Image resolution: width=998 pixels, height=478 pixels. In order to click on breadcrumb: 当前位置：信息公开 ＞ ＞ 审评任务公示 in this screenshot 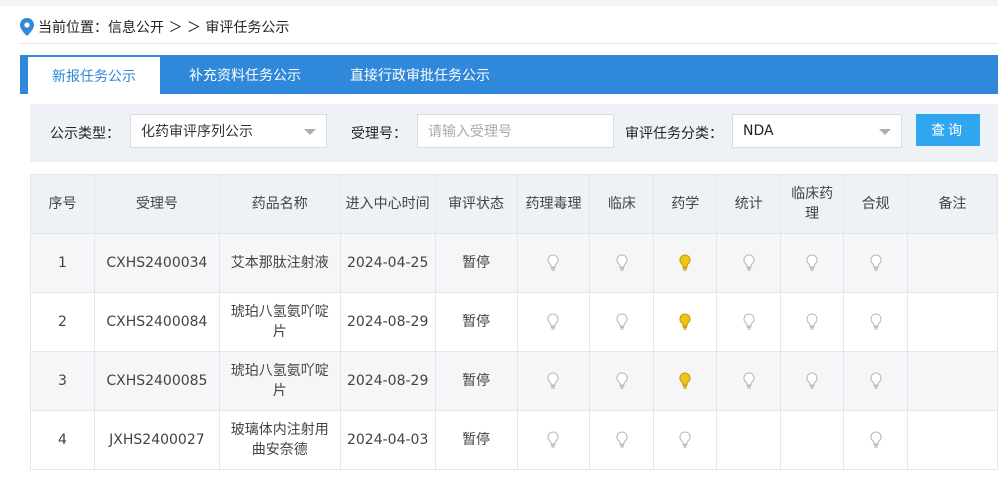, I will do `click(154, 27)`.